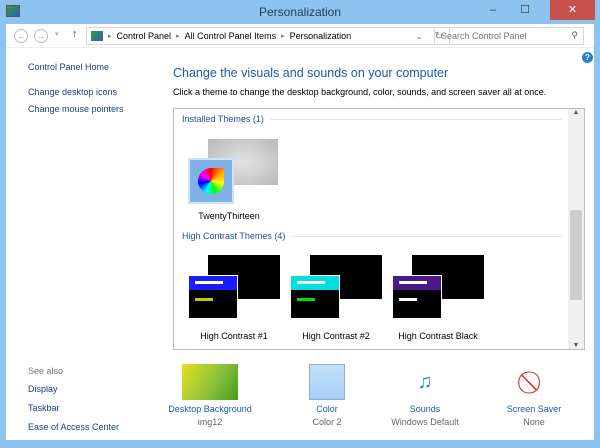 This screenshot has height=448, width=600. What do you see at coordinates (210, 382) in the screenshot?
I see `desktop-background-icon` at bounding box center [210, 382].